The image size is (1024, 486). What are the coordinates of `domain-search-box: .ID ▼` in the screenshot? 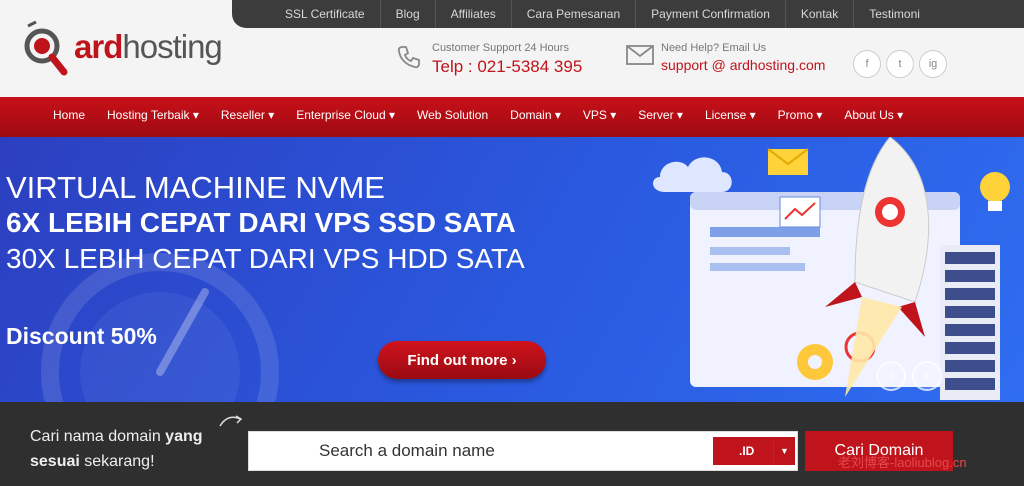 It's located at (523, 451).